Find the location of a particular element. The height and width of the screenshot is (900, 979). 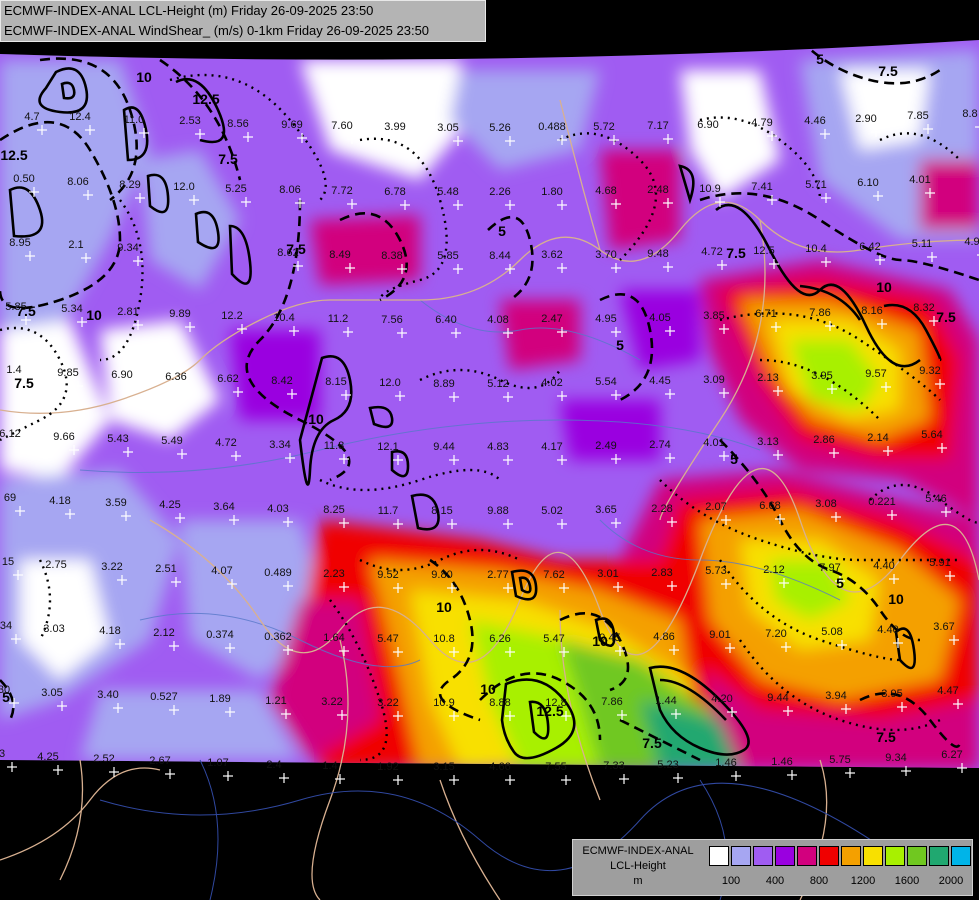

grid-value: 11.2 is located at coordinates (338, 319).